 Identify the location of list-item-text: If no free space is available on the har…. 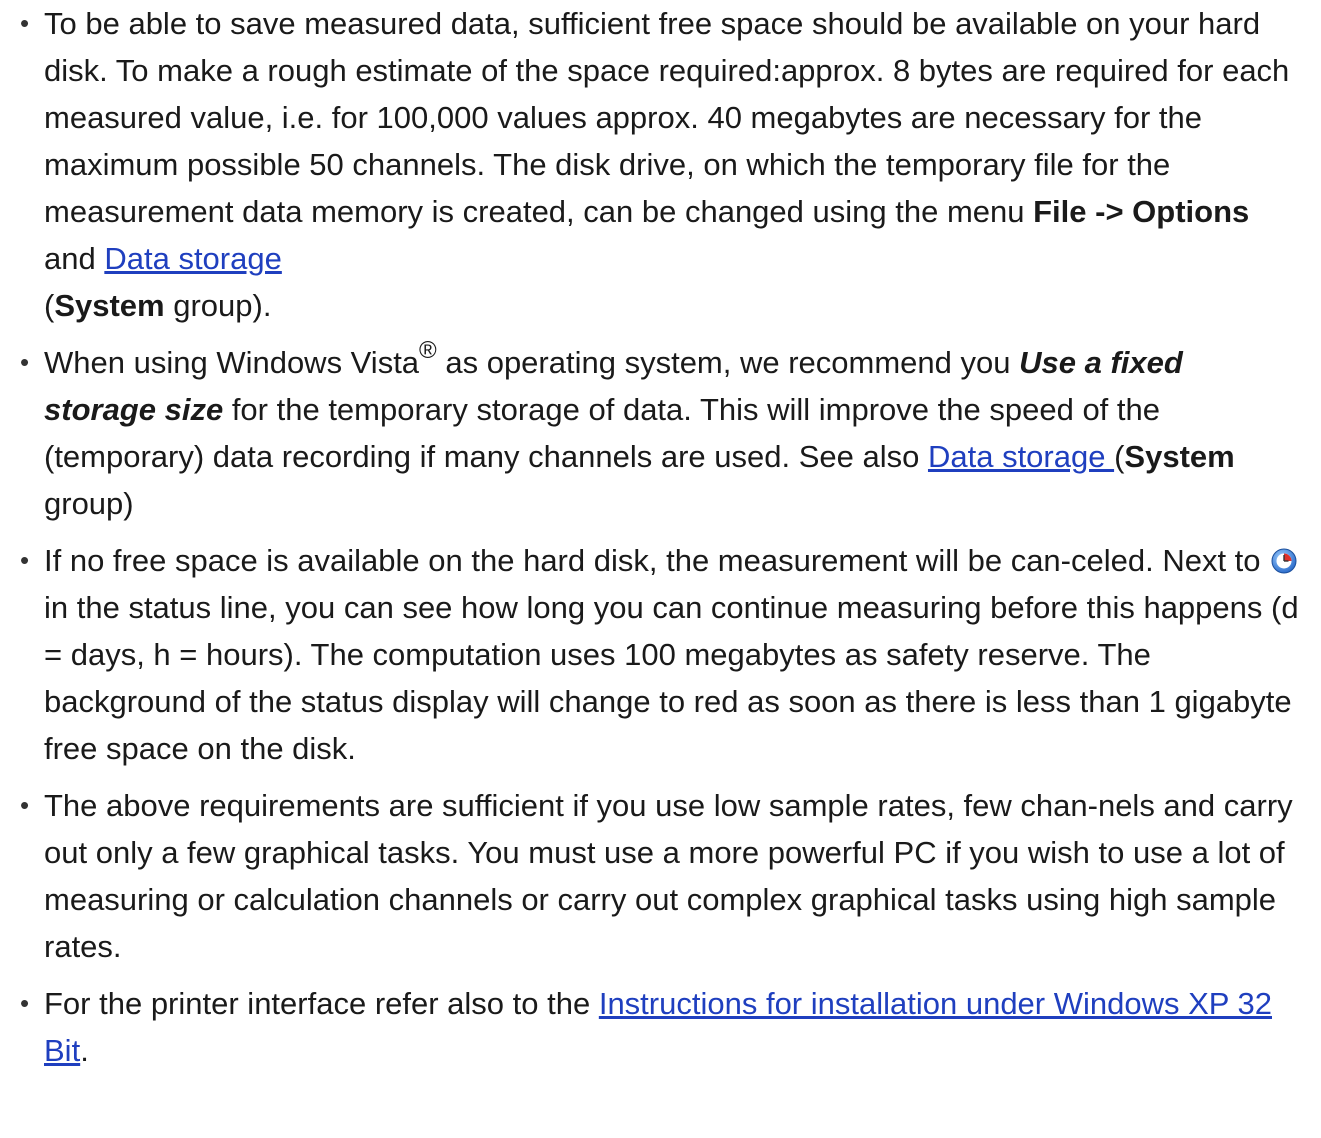
(657, 560).